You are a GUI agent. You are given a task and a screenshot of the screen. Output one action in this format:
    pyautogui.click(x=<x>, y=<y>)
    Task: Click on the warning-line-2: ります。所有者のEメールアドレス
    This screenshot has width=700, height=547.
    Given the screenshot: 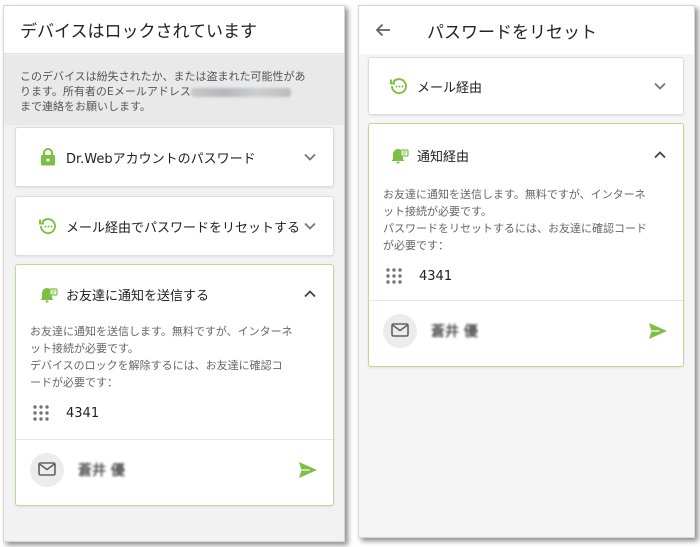 What is the action you would take?
    pyautogui.click(x=174, y=91)
    